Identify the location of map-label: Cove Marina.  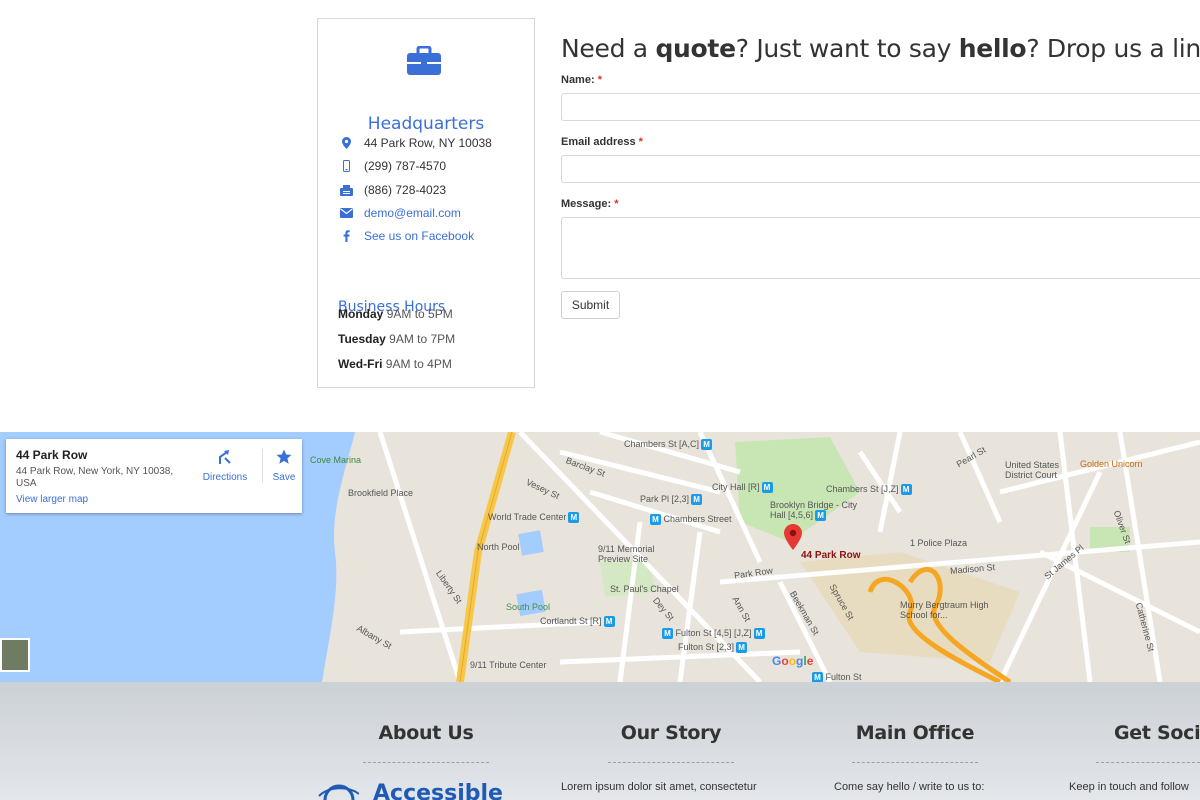
(336, 460).